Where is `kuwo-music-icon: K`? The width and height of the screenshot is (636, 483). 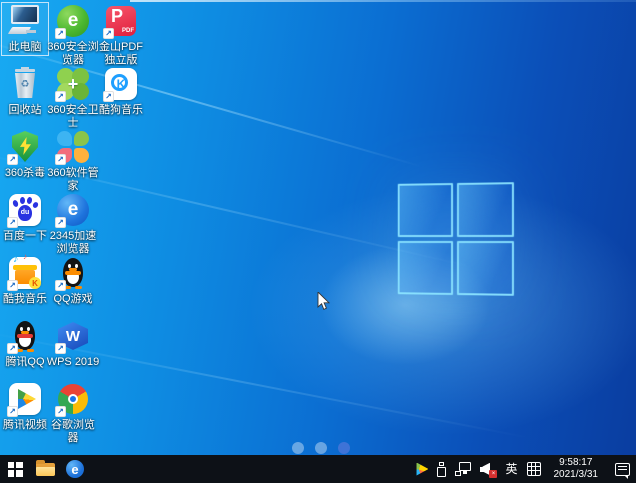 kuwo-music-icon: K is located at coordinates (25, 273).